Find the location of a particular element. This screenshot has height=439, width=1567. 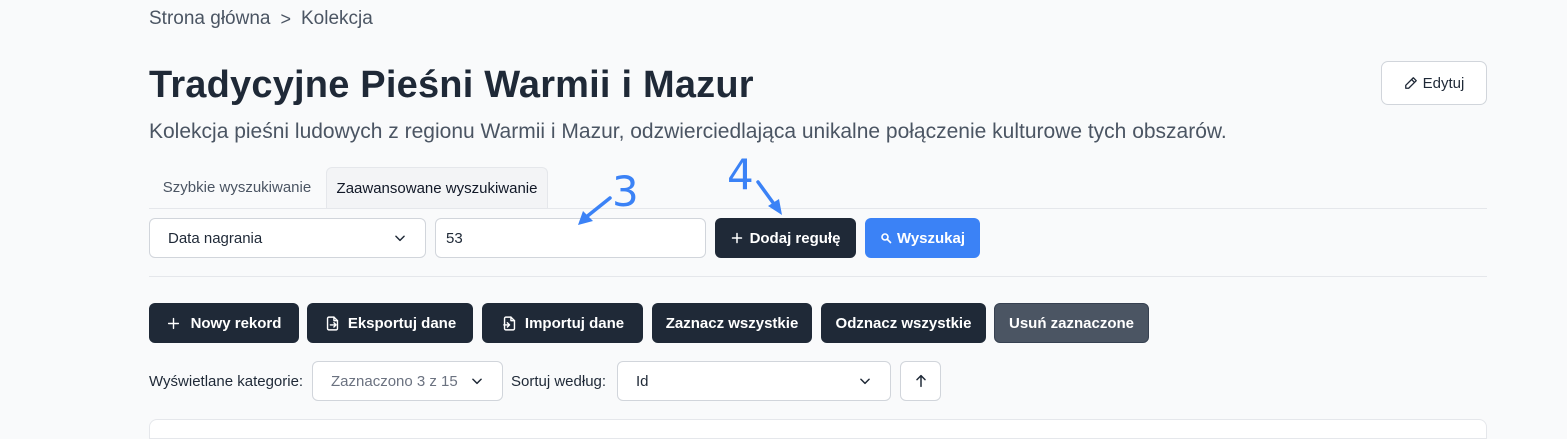

section-divider is located at coordinates (818, 276).